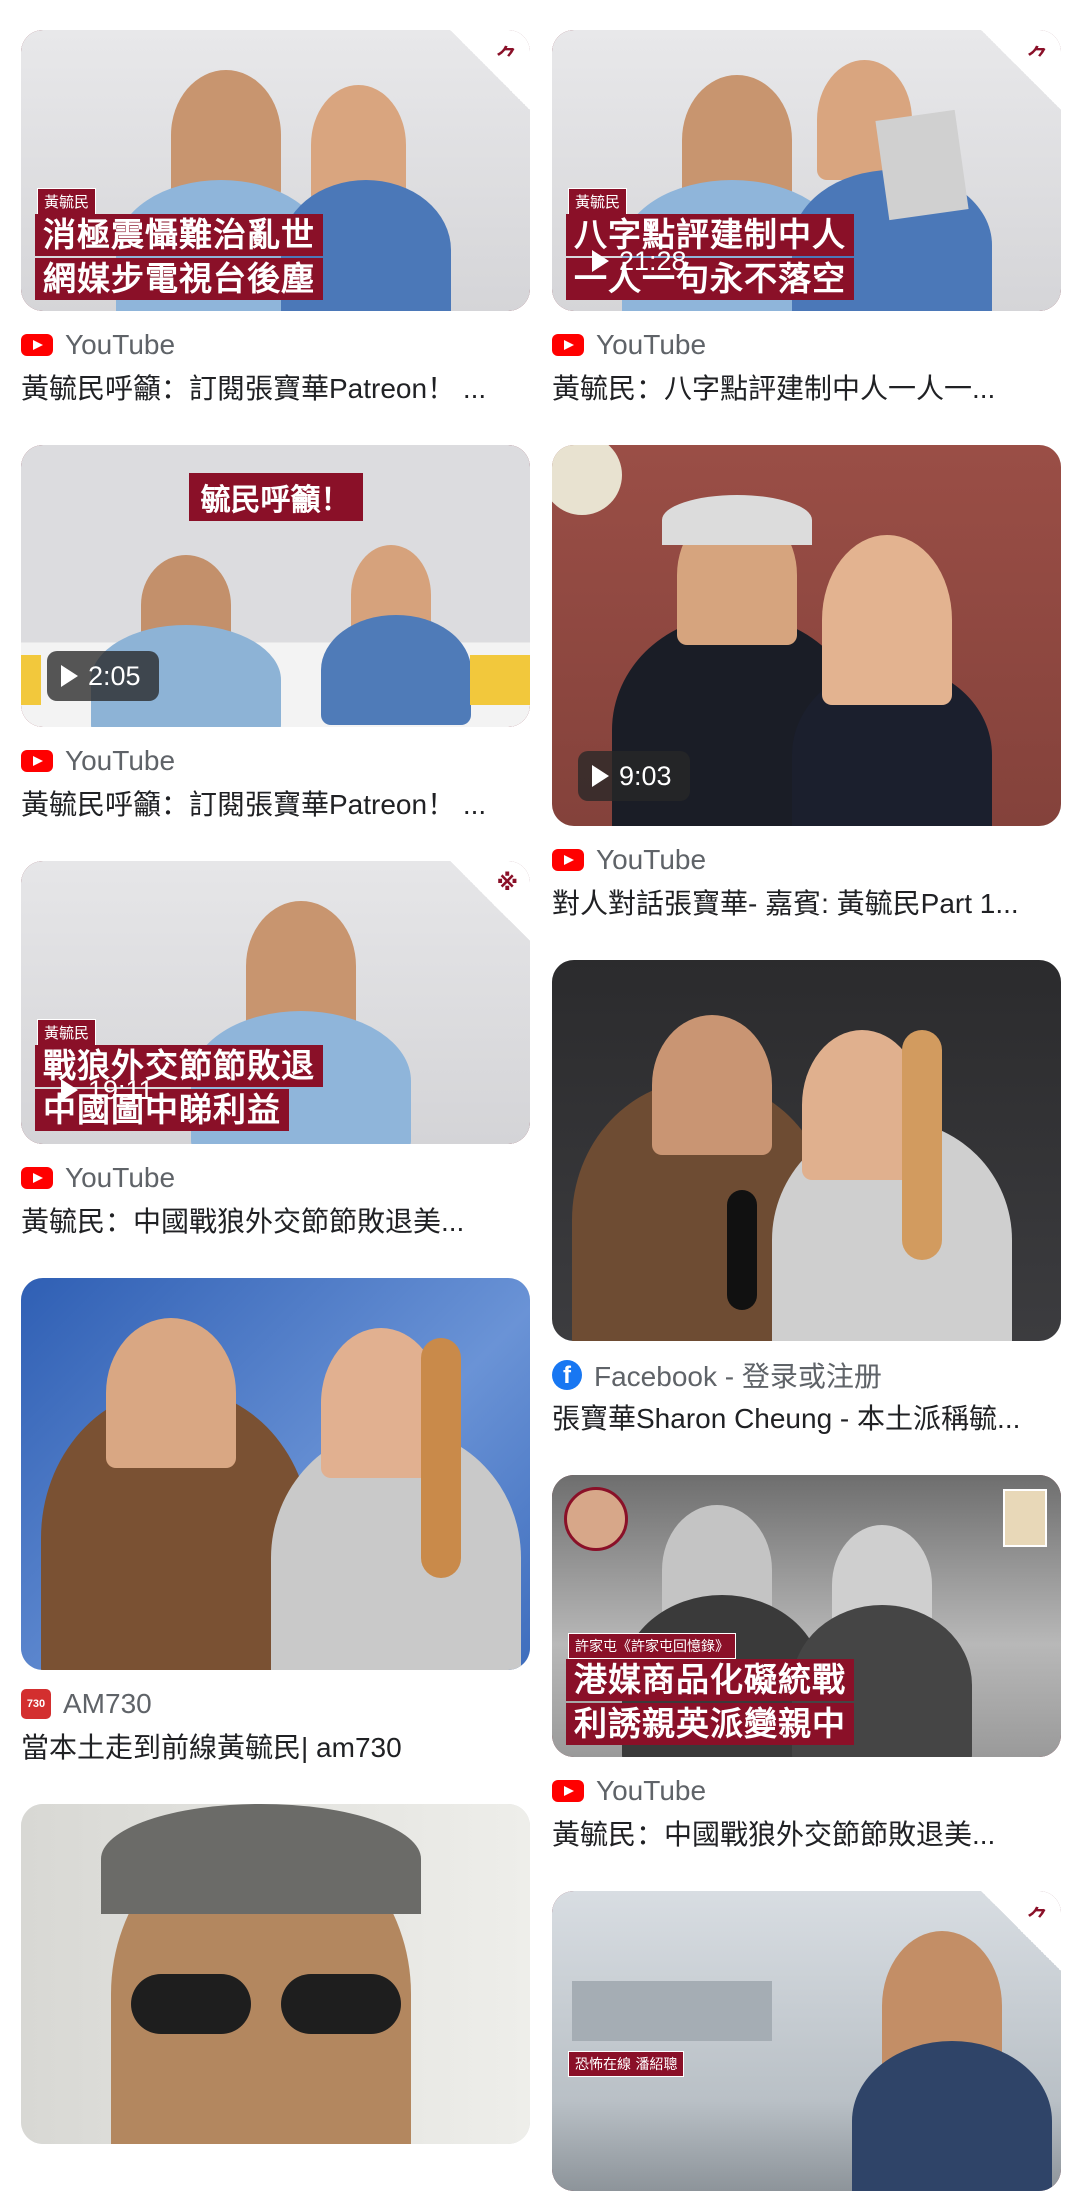  I want to click on thumbnail-banner-line-2: 網媒步電視台後塵, so click(179, 279).